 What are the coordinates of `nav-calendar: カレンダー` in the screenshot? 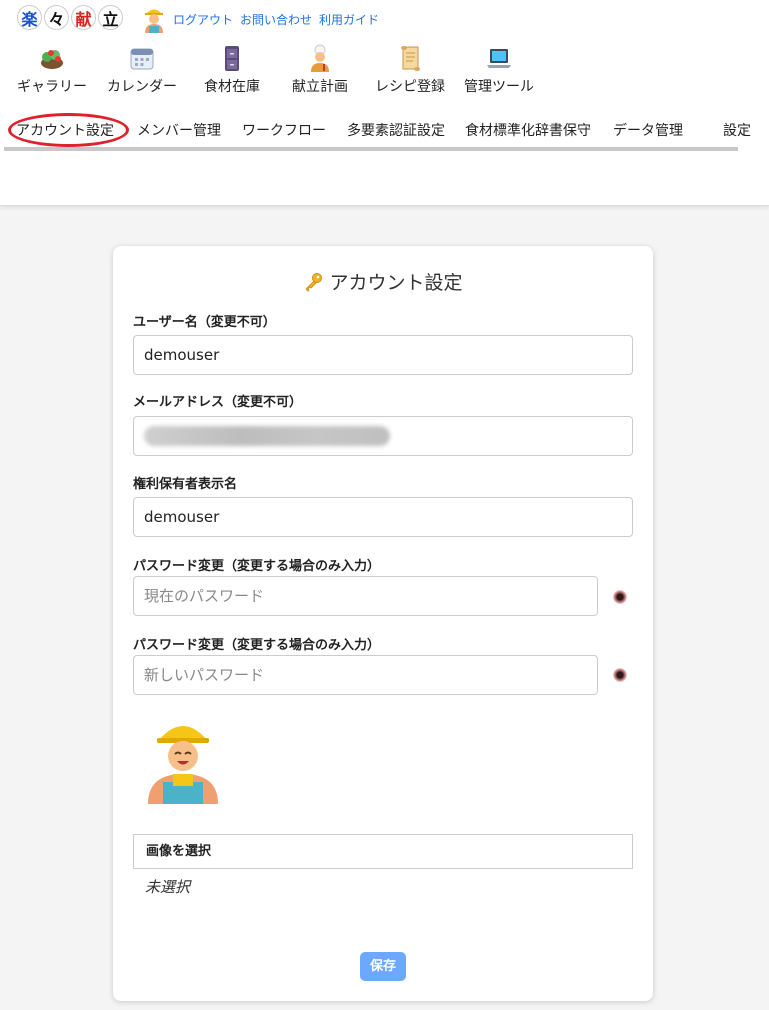 It's located at (142, 70).